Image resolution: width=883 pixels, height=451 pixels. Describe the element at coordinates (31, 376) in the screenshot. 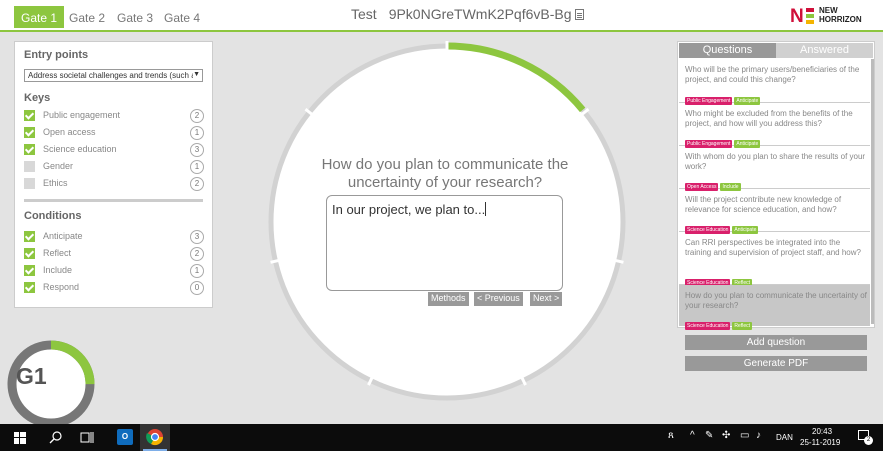

I see `gate-badge-label: G1` at that location.